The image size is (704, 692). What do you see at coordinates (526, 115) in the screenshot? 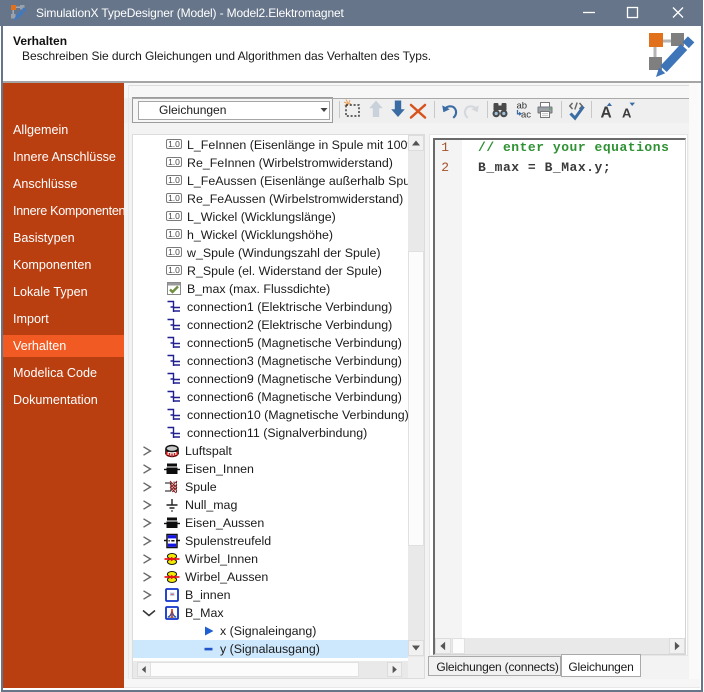
I see `svg-text: ac` at bounding box center [526, 115].